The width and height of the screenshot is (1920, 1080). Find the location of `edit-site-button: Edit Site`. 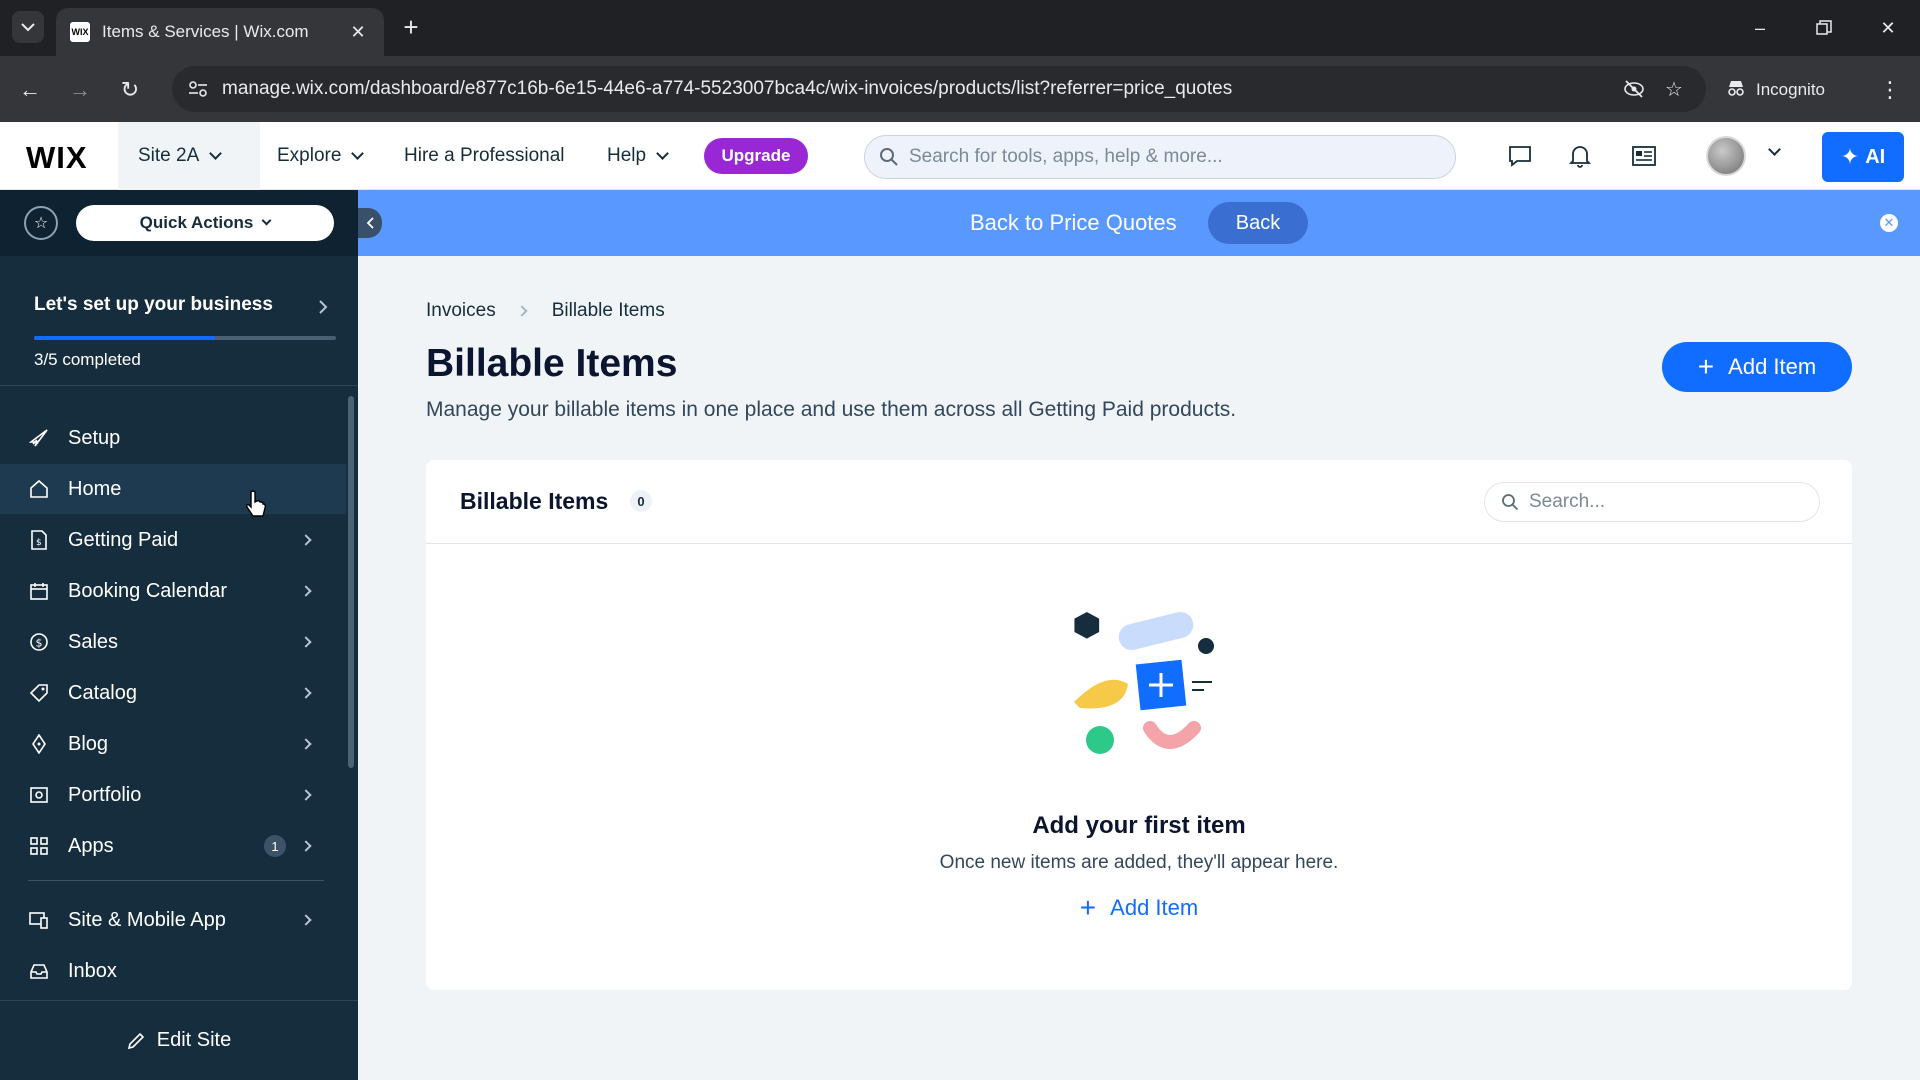

edit-site-button: Edit Site is located at coordinates (179, 1040).